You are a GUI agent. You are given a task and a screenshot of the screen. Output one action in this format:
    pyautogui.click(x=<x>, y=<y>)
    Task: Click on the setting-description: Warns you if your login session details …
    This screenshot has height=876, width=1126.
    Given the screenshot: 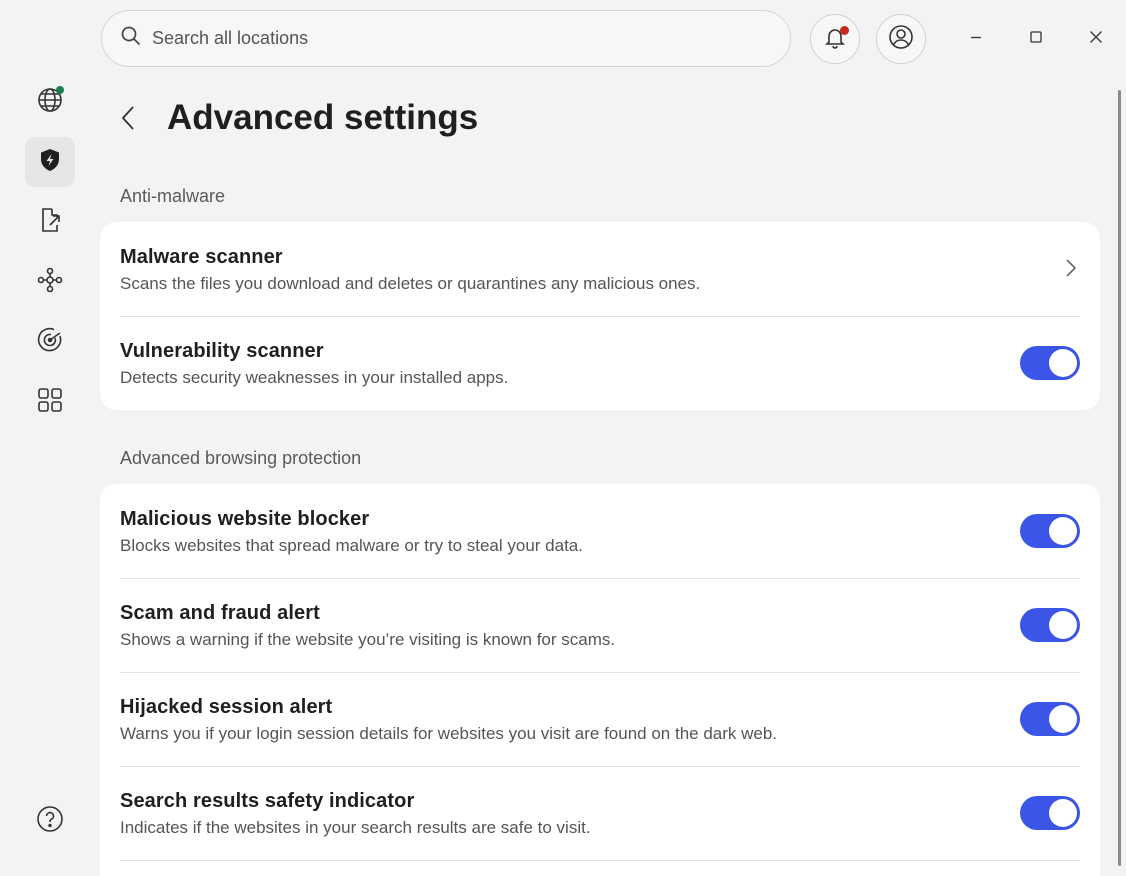 What is the action you would take?
    pyautogui.click(x=449, y=733)
    